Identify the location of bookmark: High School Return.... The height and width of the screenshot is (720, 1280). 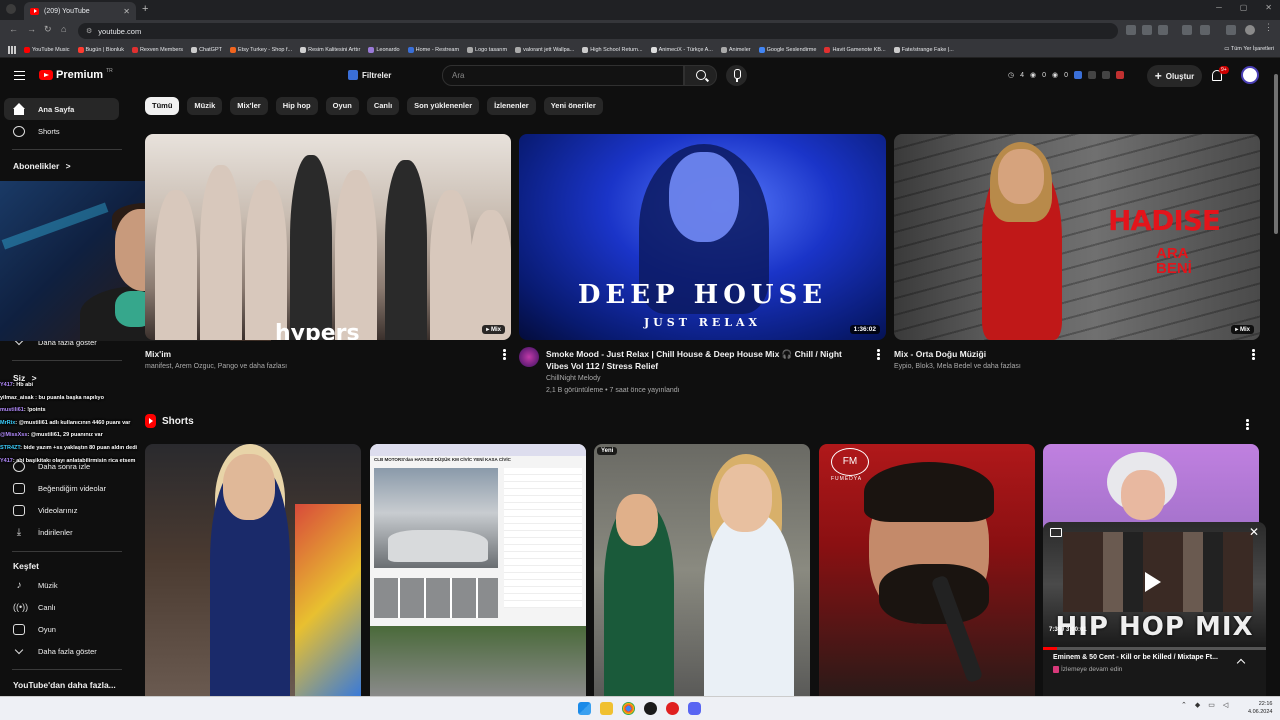
(612, 49).